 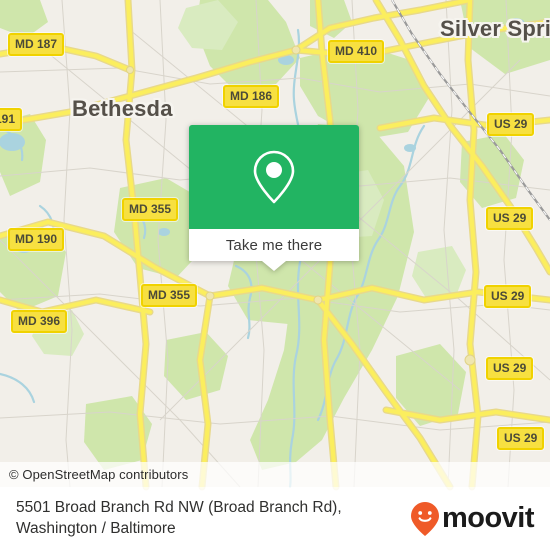 I want to click on route-shield: 191, so click(x=11, y=119).